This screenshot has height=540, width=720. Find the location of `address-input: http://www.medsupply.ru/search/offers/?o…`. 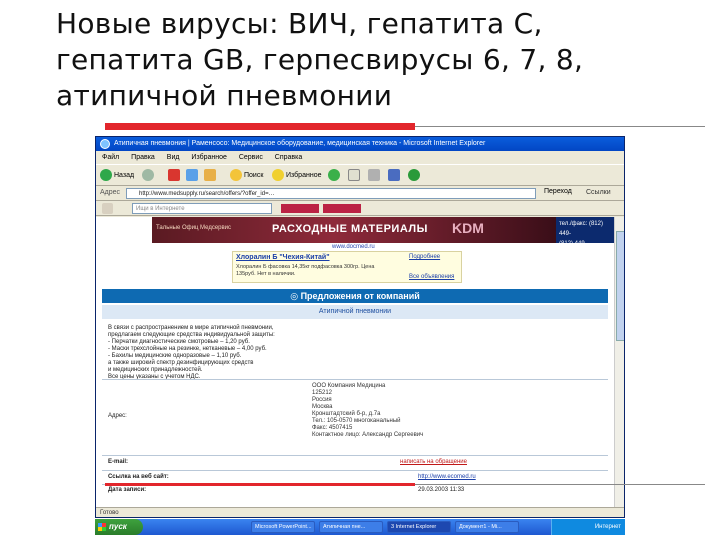

address-input: http://www.medsupply.ru/search/offers/?o… is located at coordinates (331, 193).